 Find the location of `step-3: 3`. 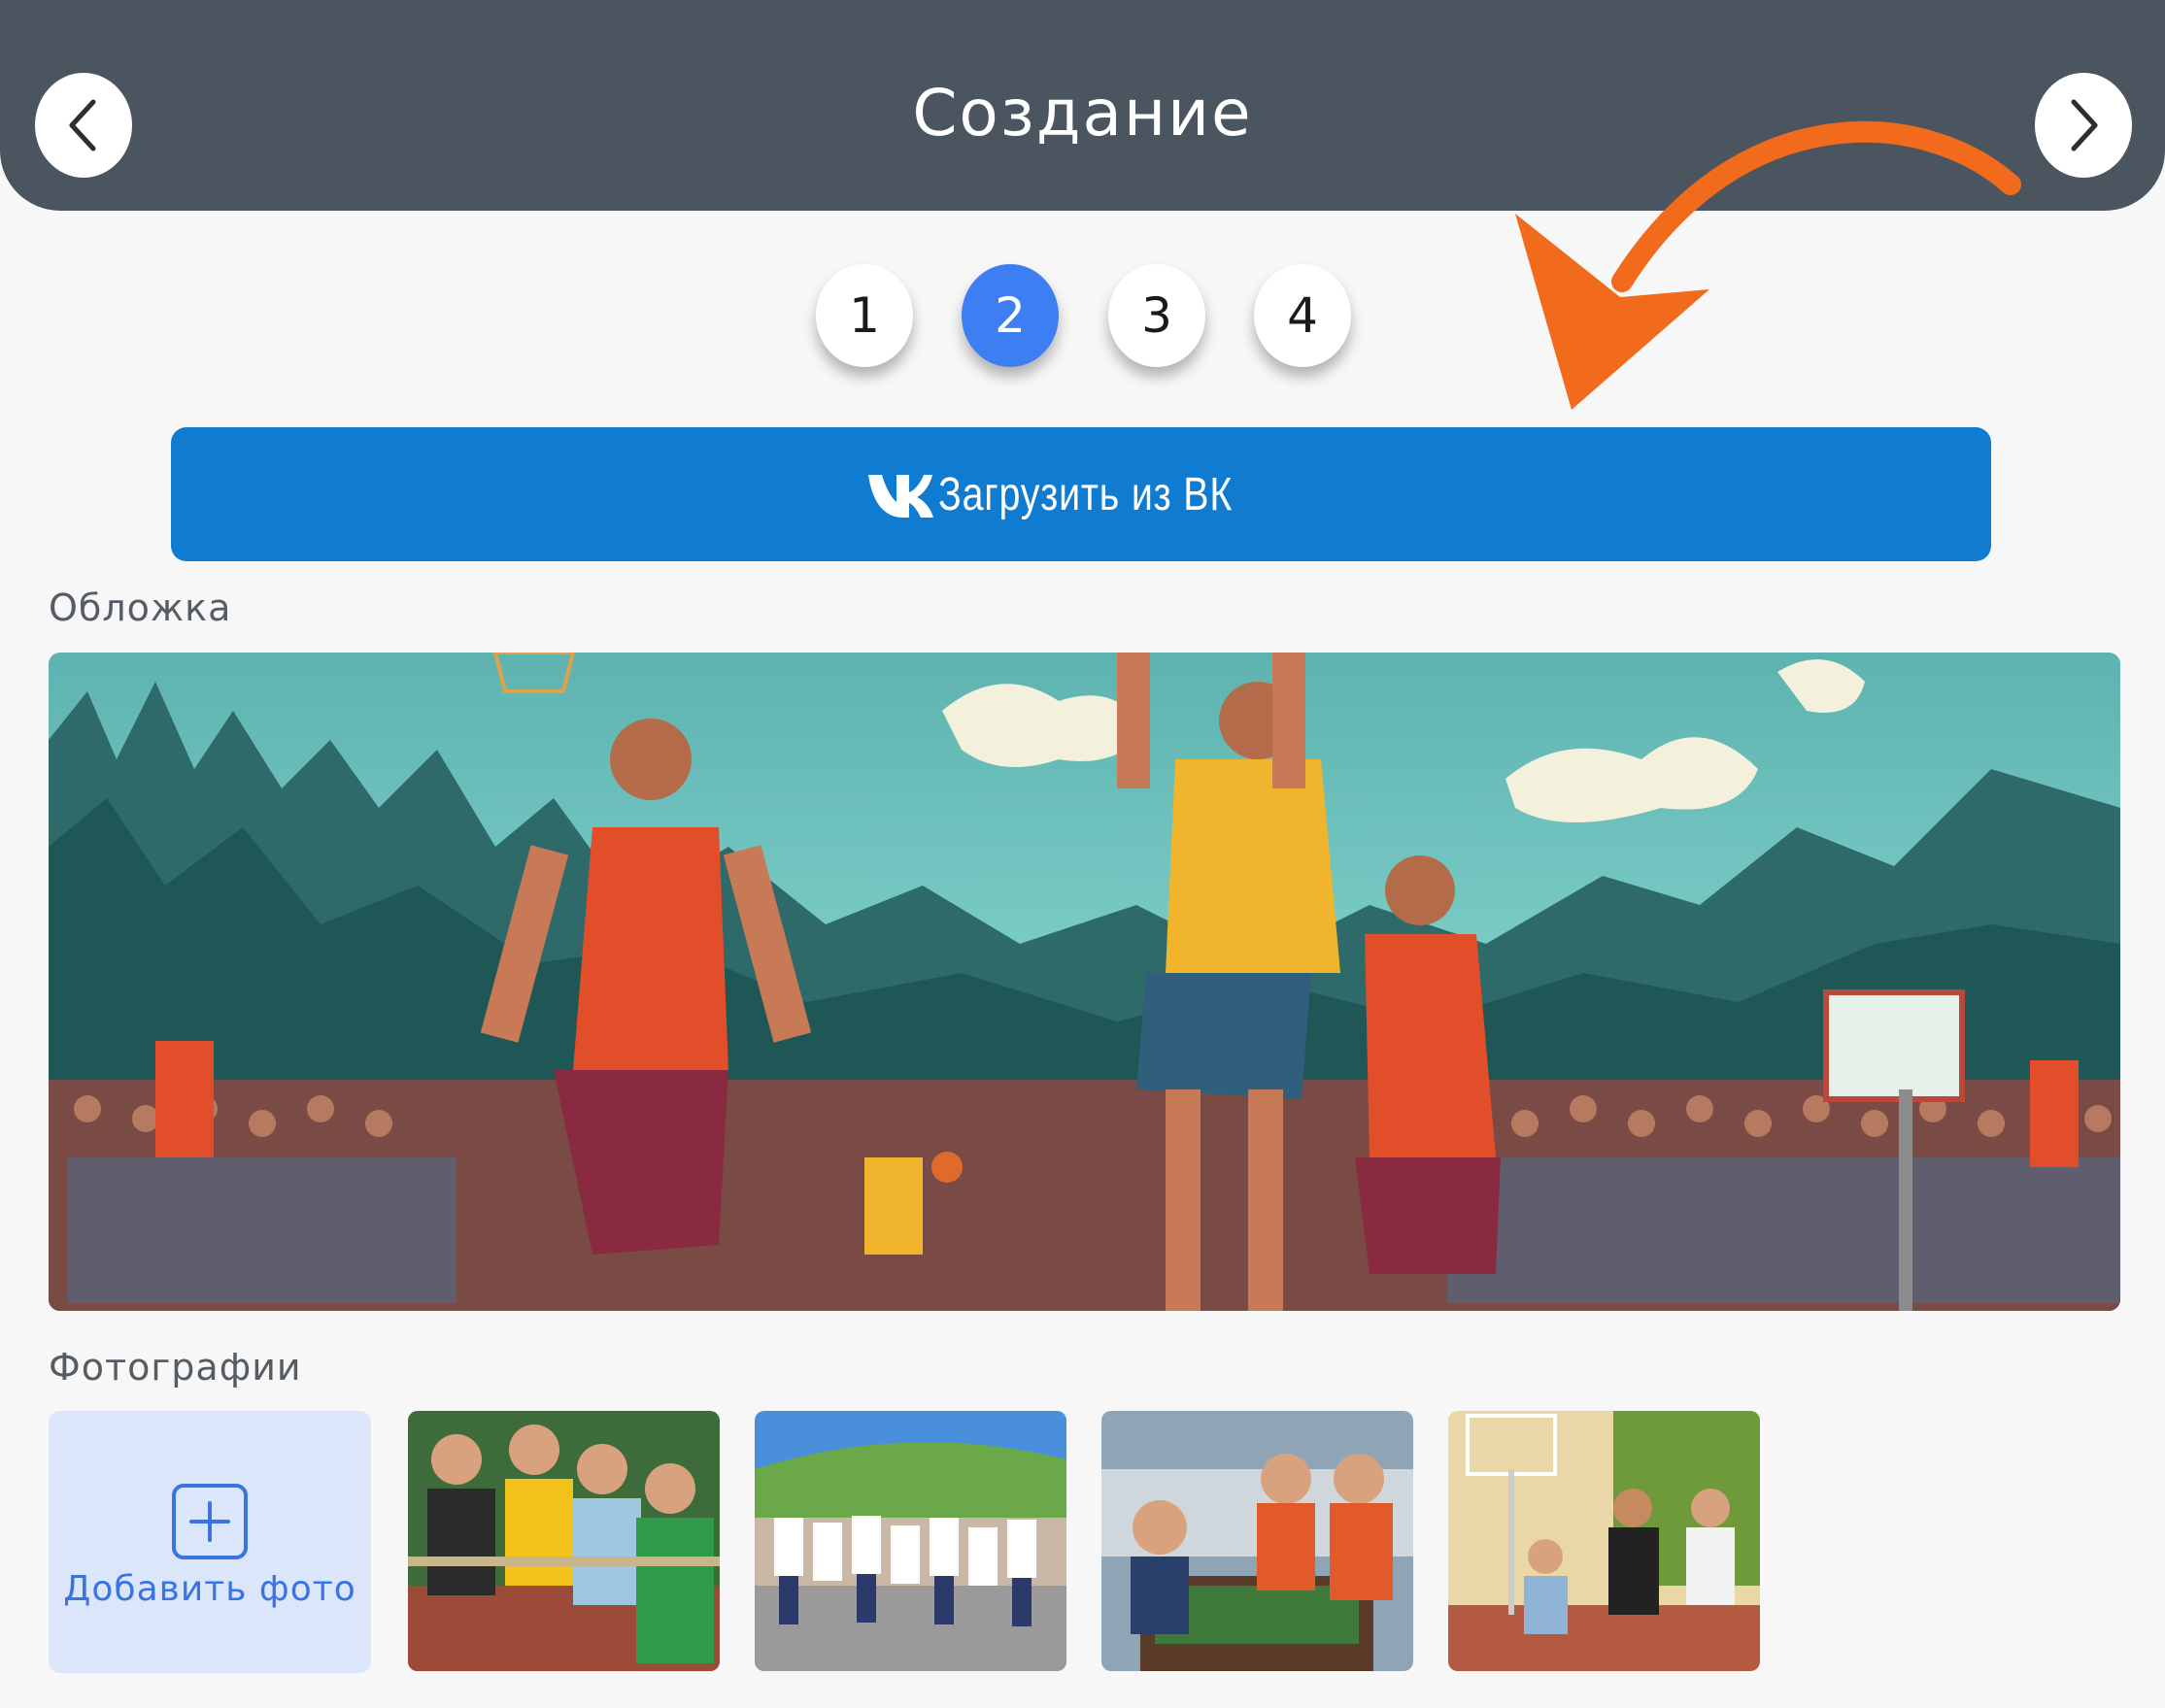

step-3: 3 is located at coordinates (1156, 315).